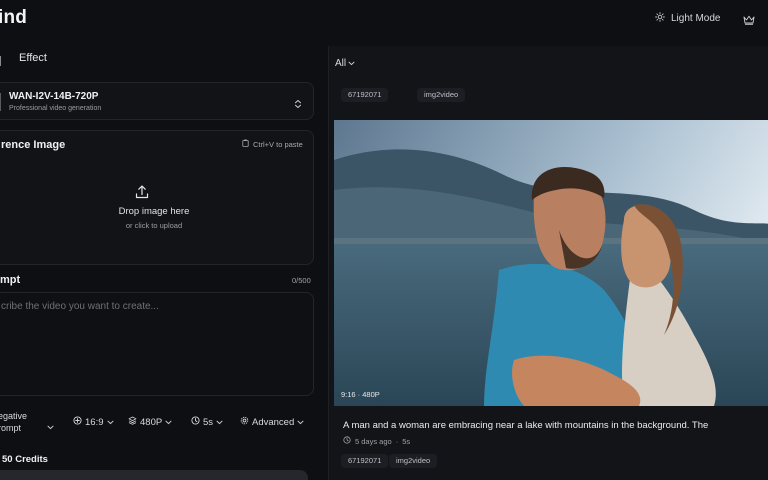  What do you see at coordinates (157, 211) in the screenshot?
I see `drop-zone-title: Drop image here` at bounding box center [157, 211].